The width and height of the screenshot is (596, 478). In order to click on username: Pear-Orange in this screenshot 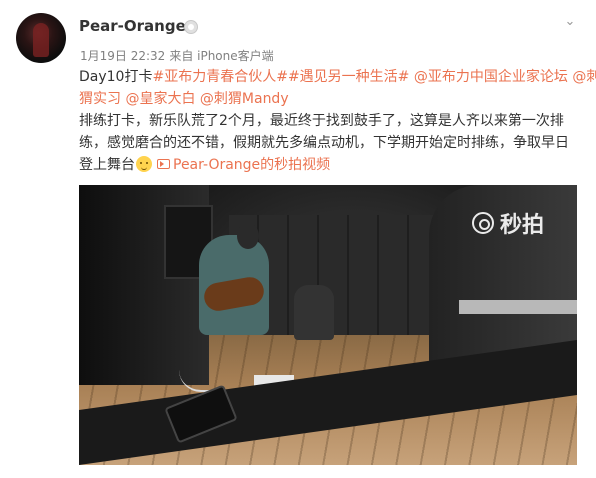, I will do `click(132, 26)`.